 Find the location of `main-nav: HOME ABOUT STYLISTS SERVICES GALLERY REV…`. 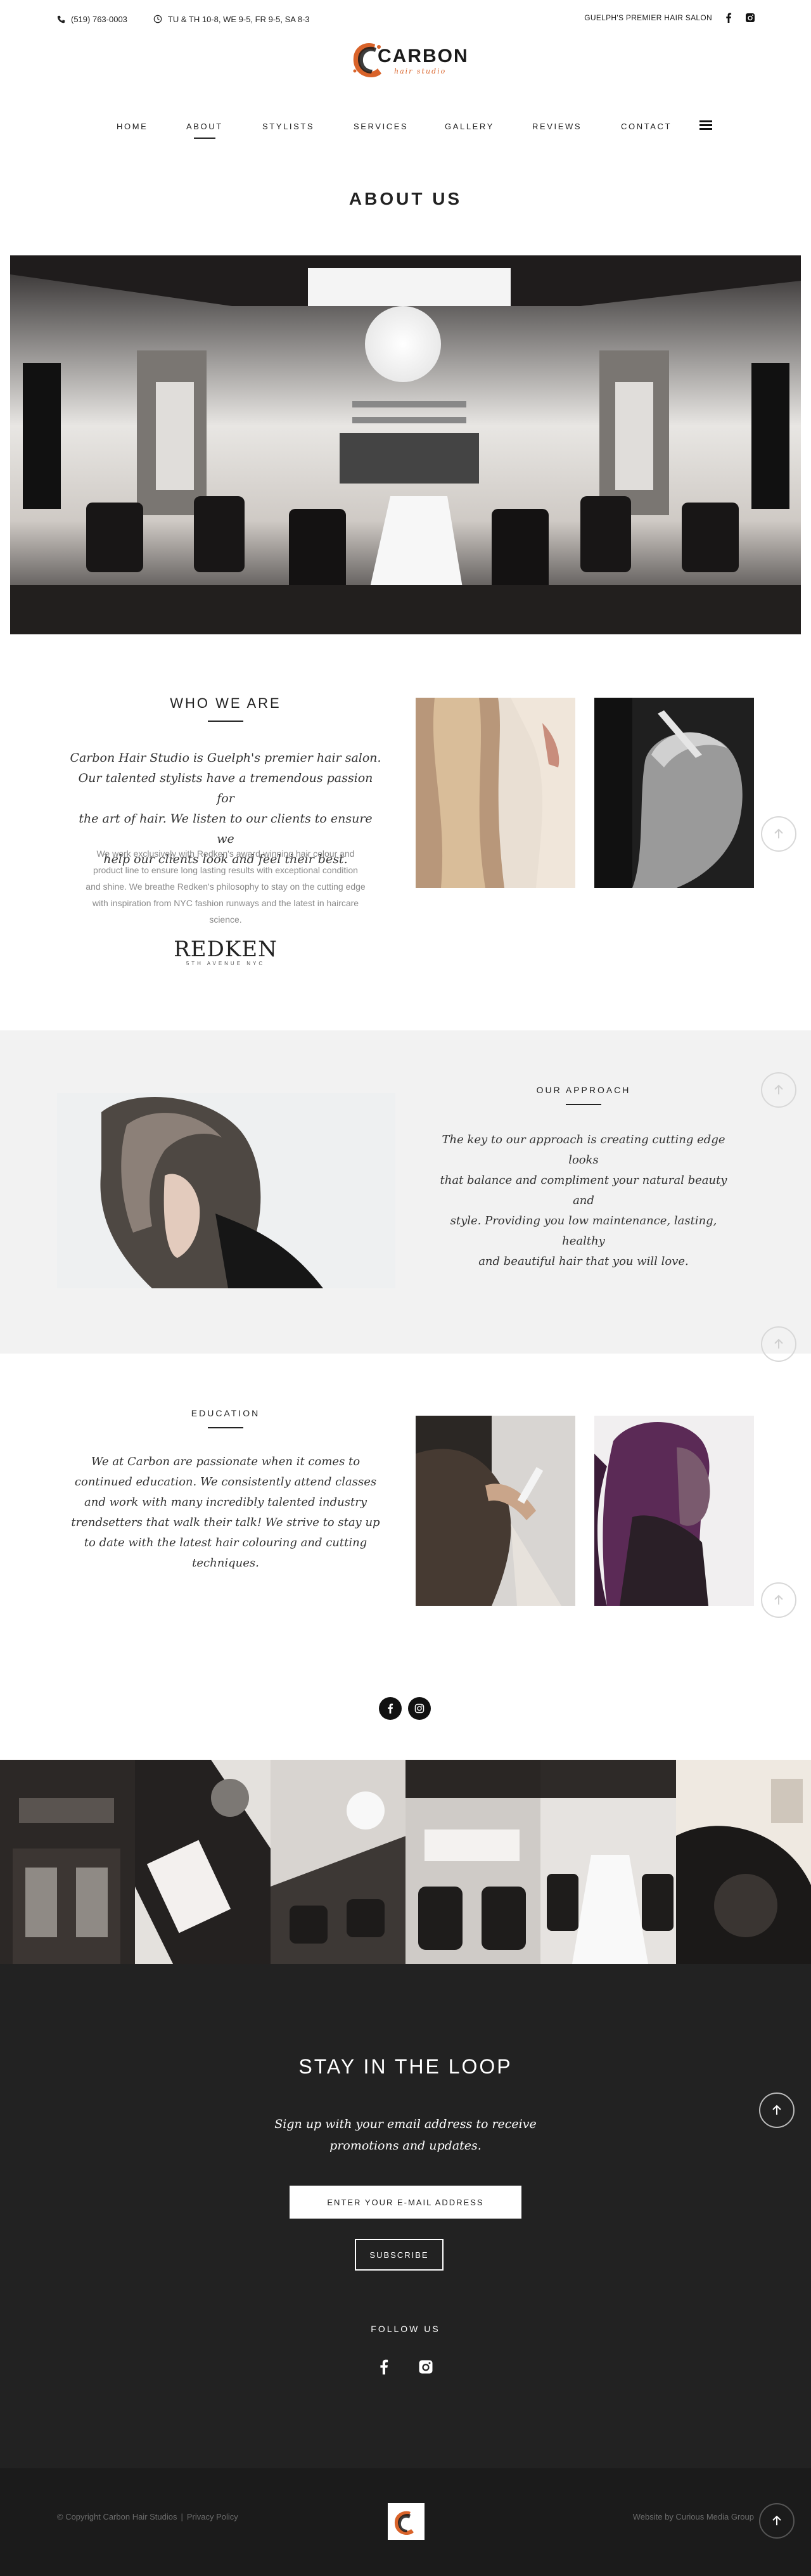

main-nav: HOME ABOUT STYLISTS SERVICES GALLERY REV… is located at coordinates (405, 128).